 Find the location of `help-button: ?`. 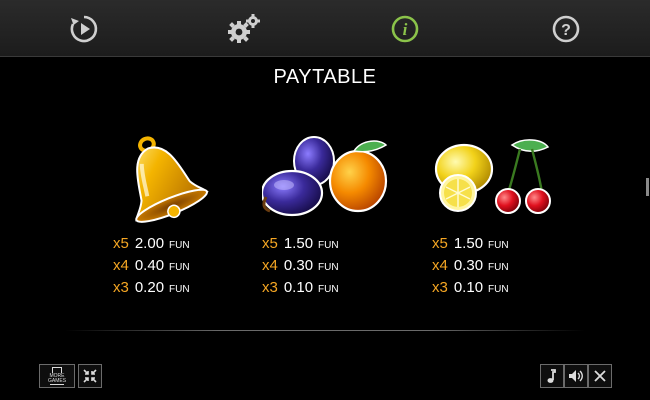

help-button: ? is located at coordinates (566, 29).